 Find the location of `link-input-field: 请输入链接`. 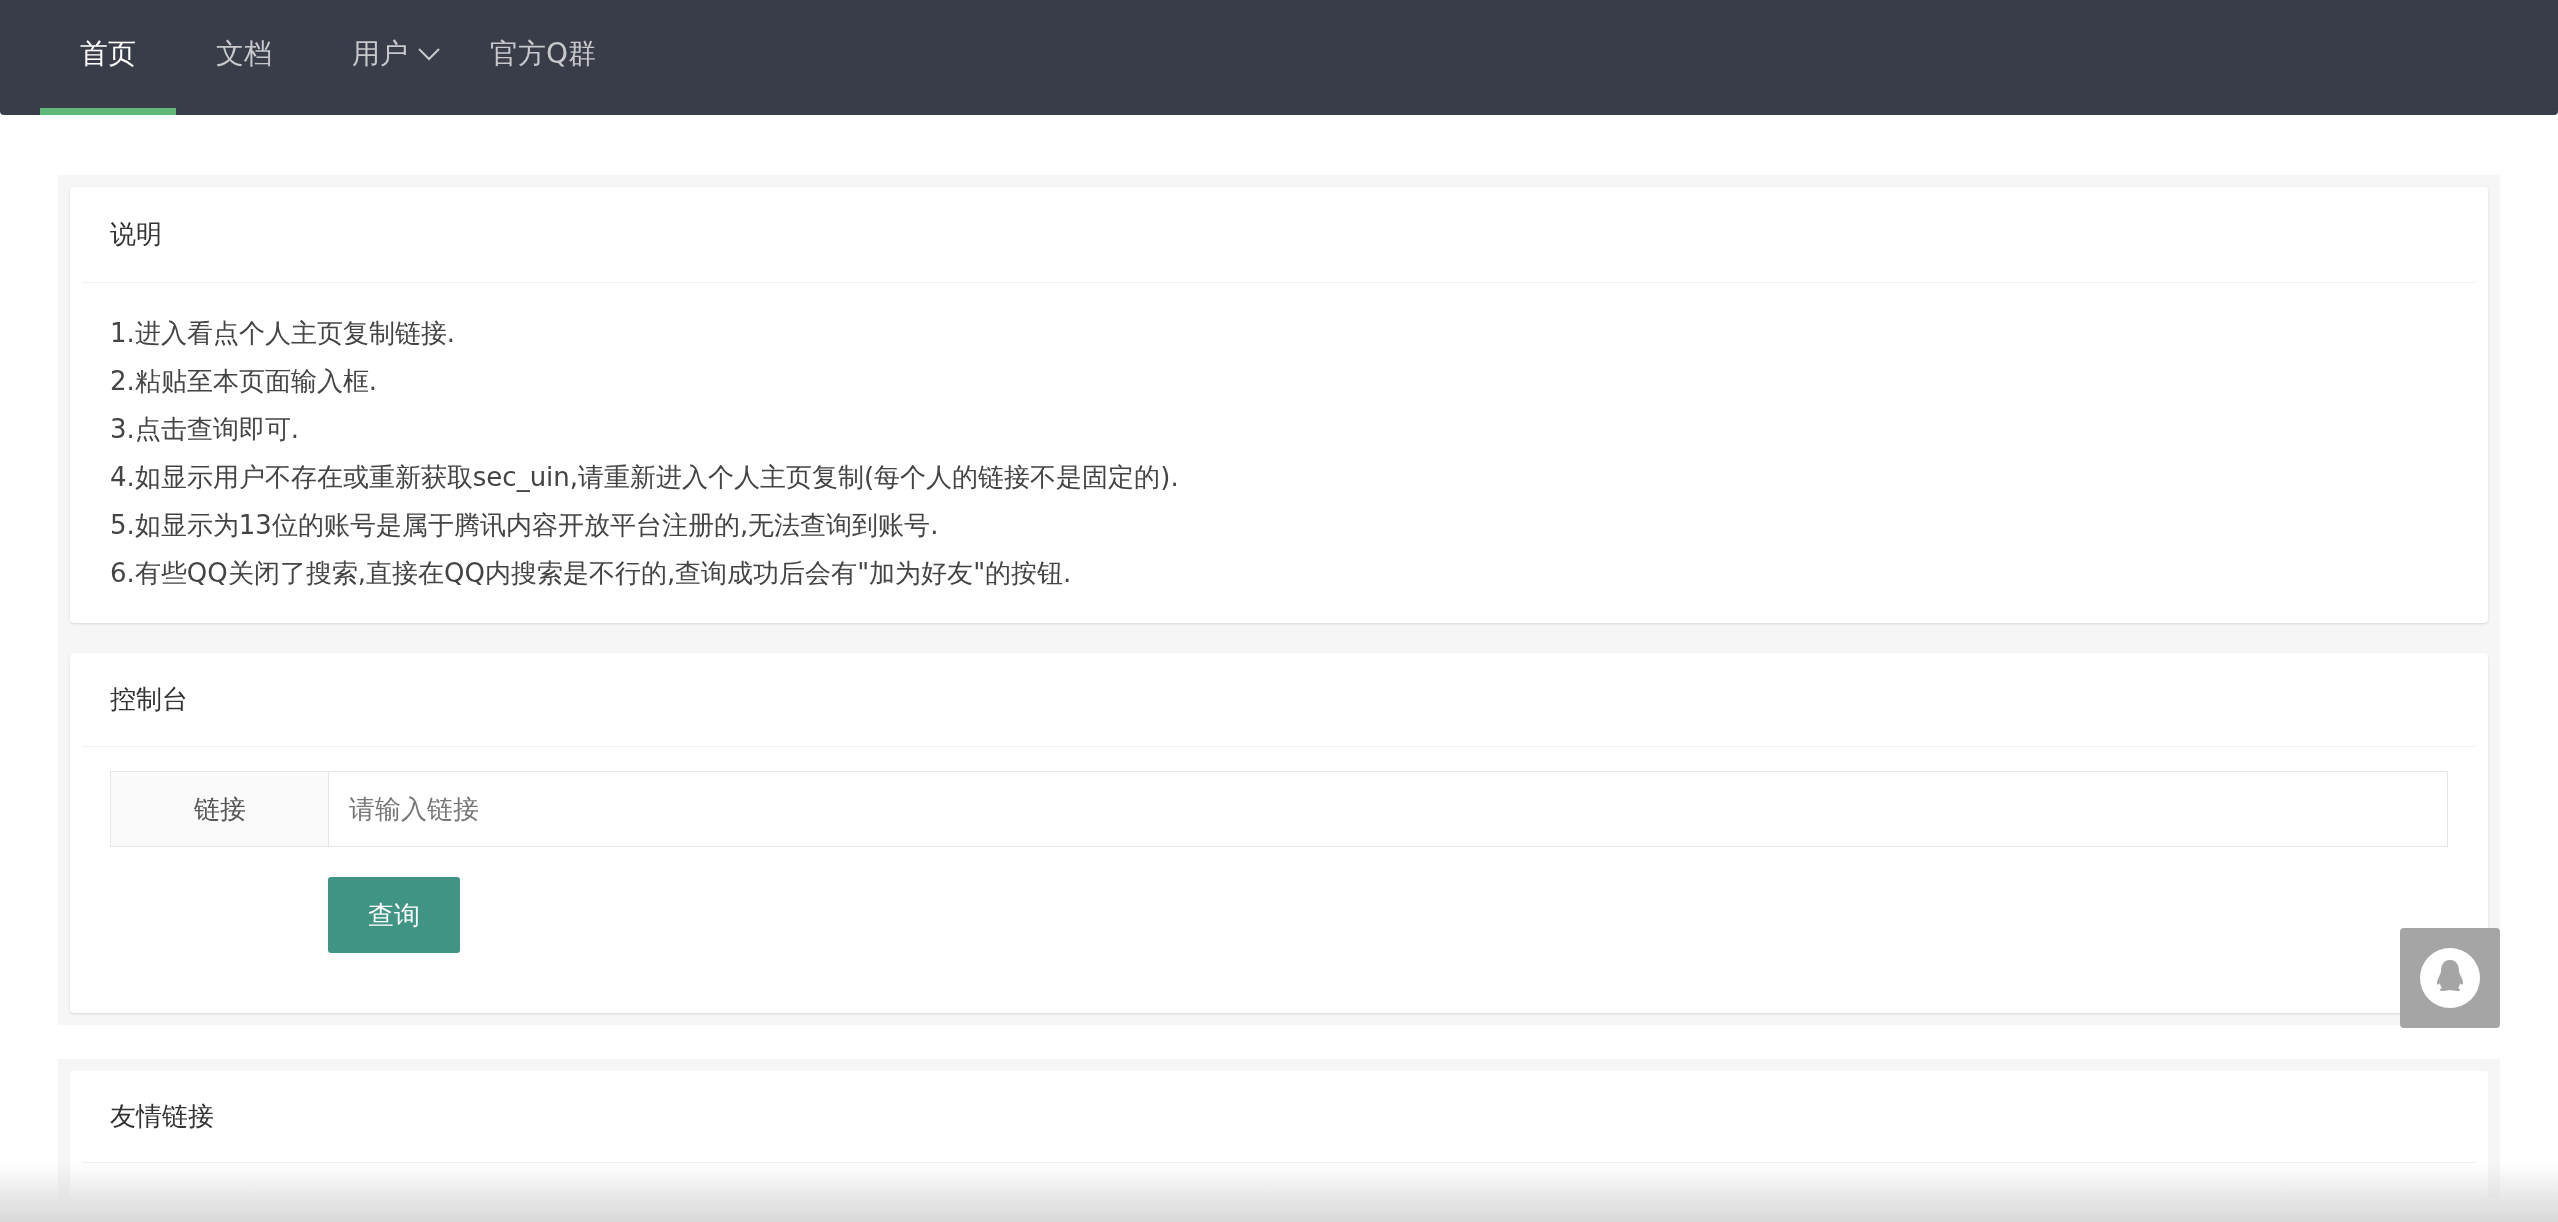

link-input-field: 请输入链接 is located at coordinates (1388, 809).